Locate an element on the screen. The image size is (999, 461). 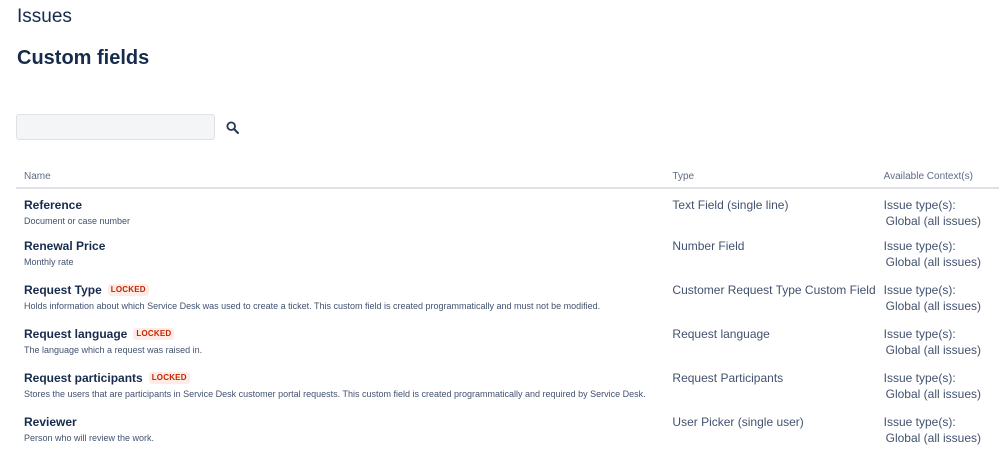
page-title: Custom fields is located at coordinates (83, 58).